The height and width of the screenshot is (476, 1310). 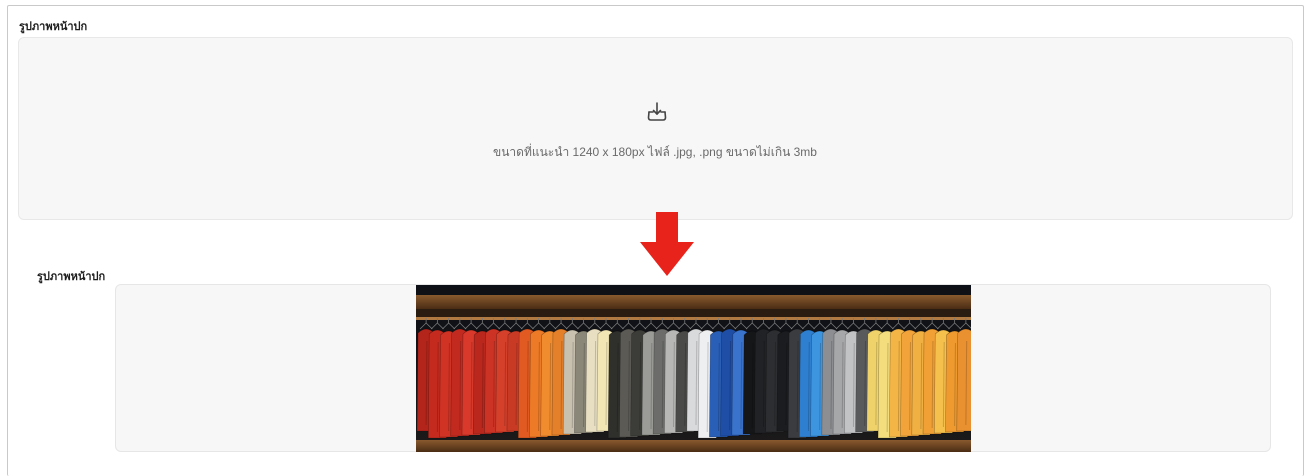 I want to click on shirt, so click(x=963, y=380).